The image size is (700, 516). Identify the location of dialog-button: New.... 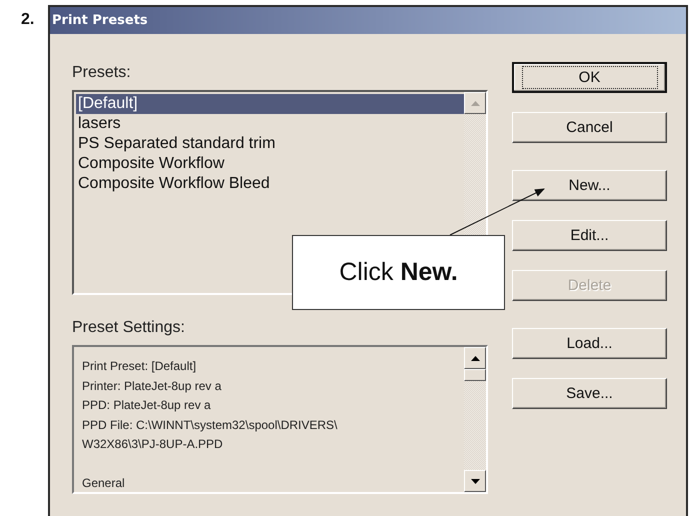
(589, 185).